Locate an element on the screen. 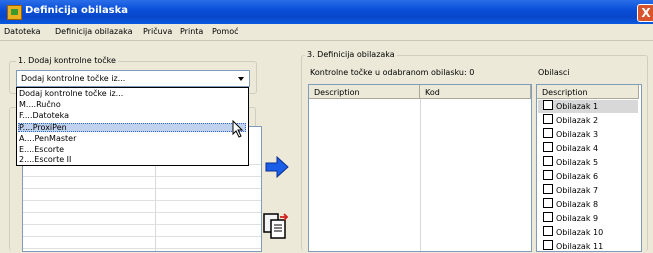  obilazak-item: Obilazak 3 is located at coordinates (570, 134).